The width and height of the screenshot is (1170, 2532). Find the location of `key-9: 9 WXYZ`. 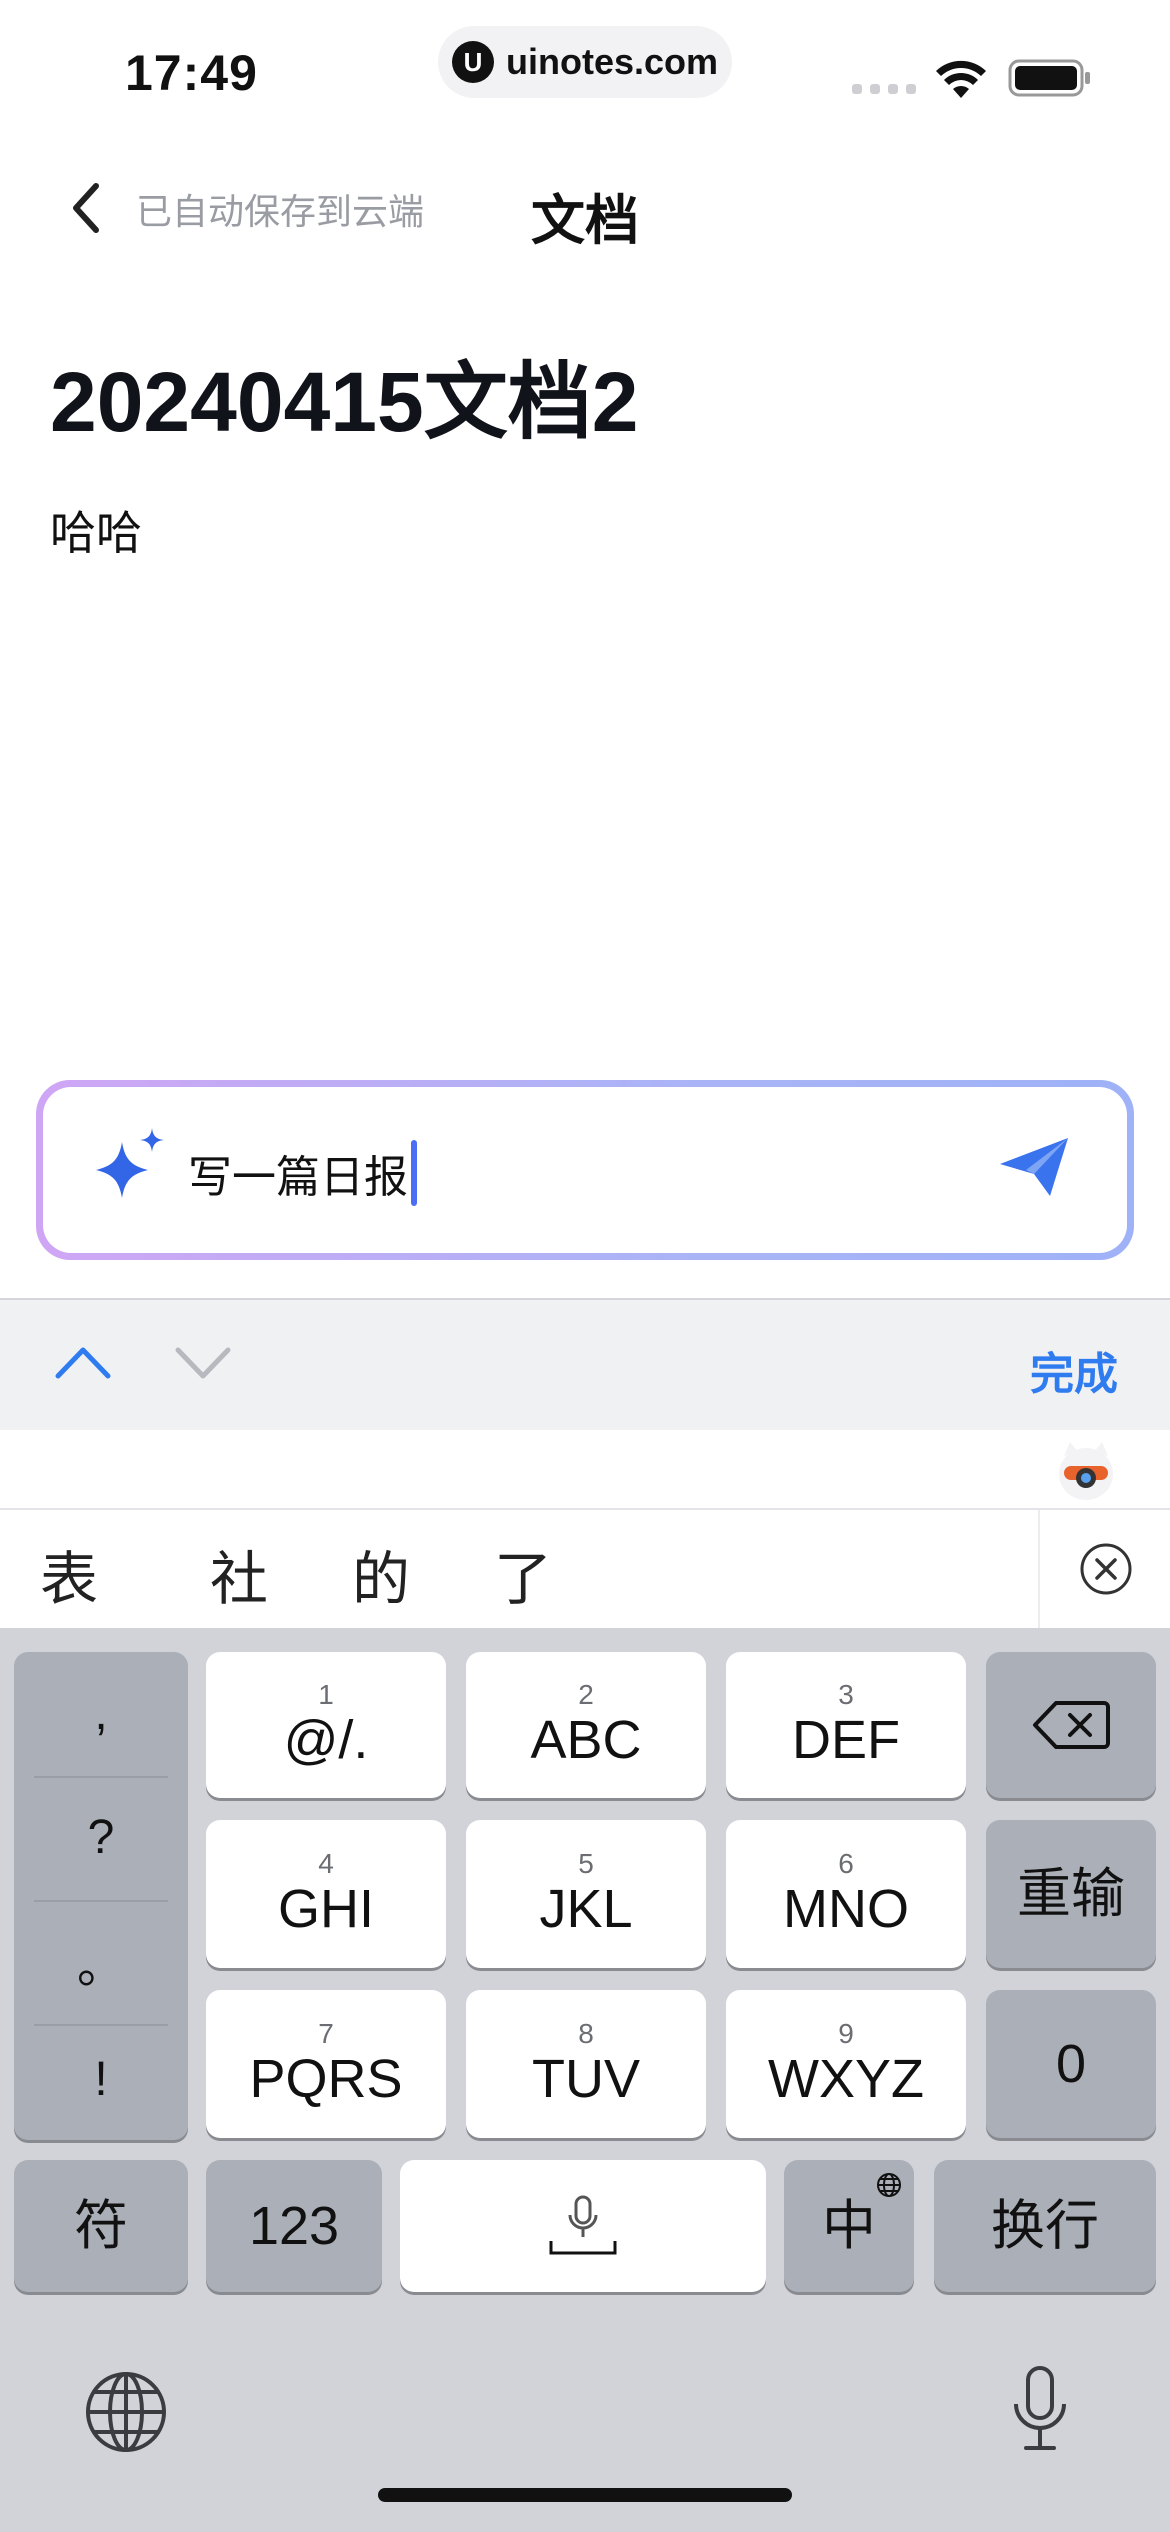

key-9: 9 WXYZ is located at coordinates (846, 2064).